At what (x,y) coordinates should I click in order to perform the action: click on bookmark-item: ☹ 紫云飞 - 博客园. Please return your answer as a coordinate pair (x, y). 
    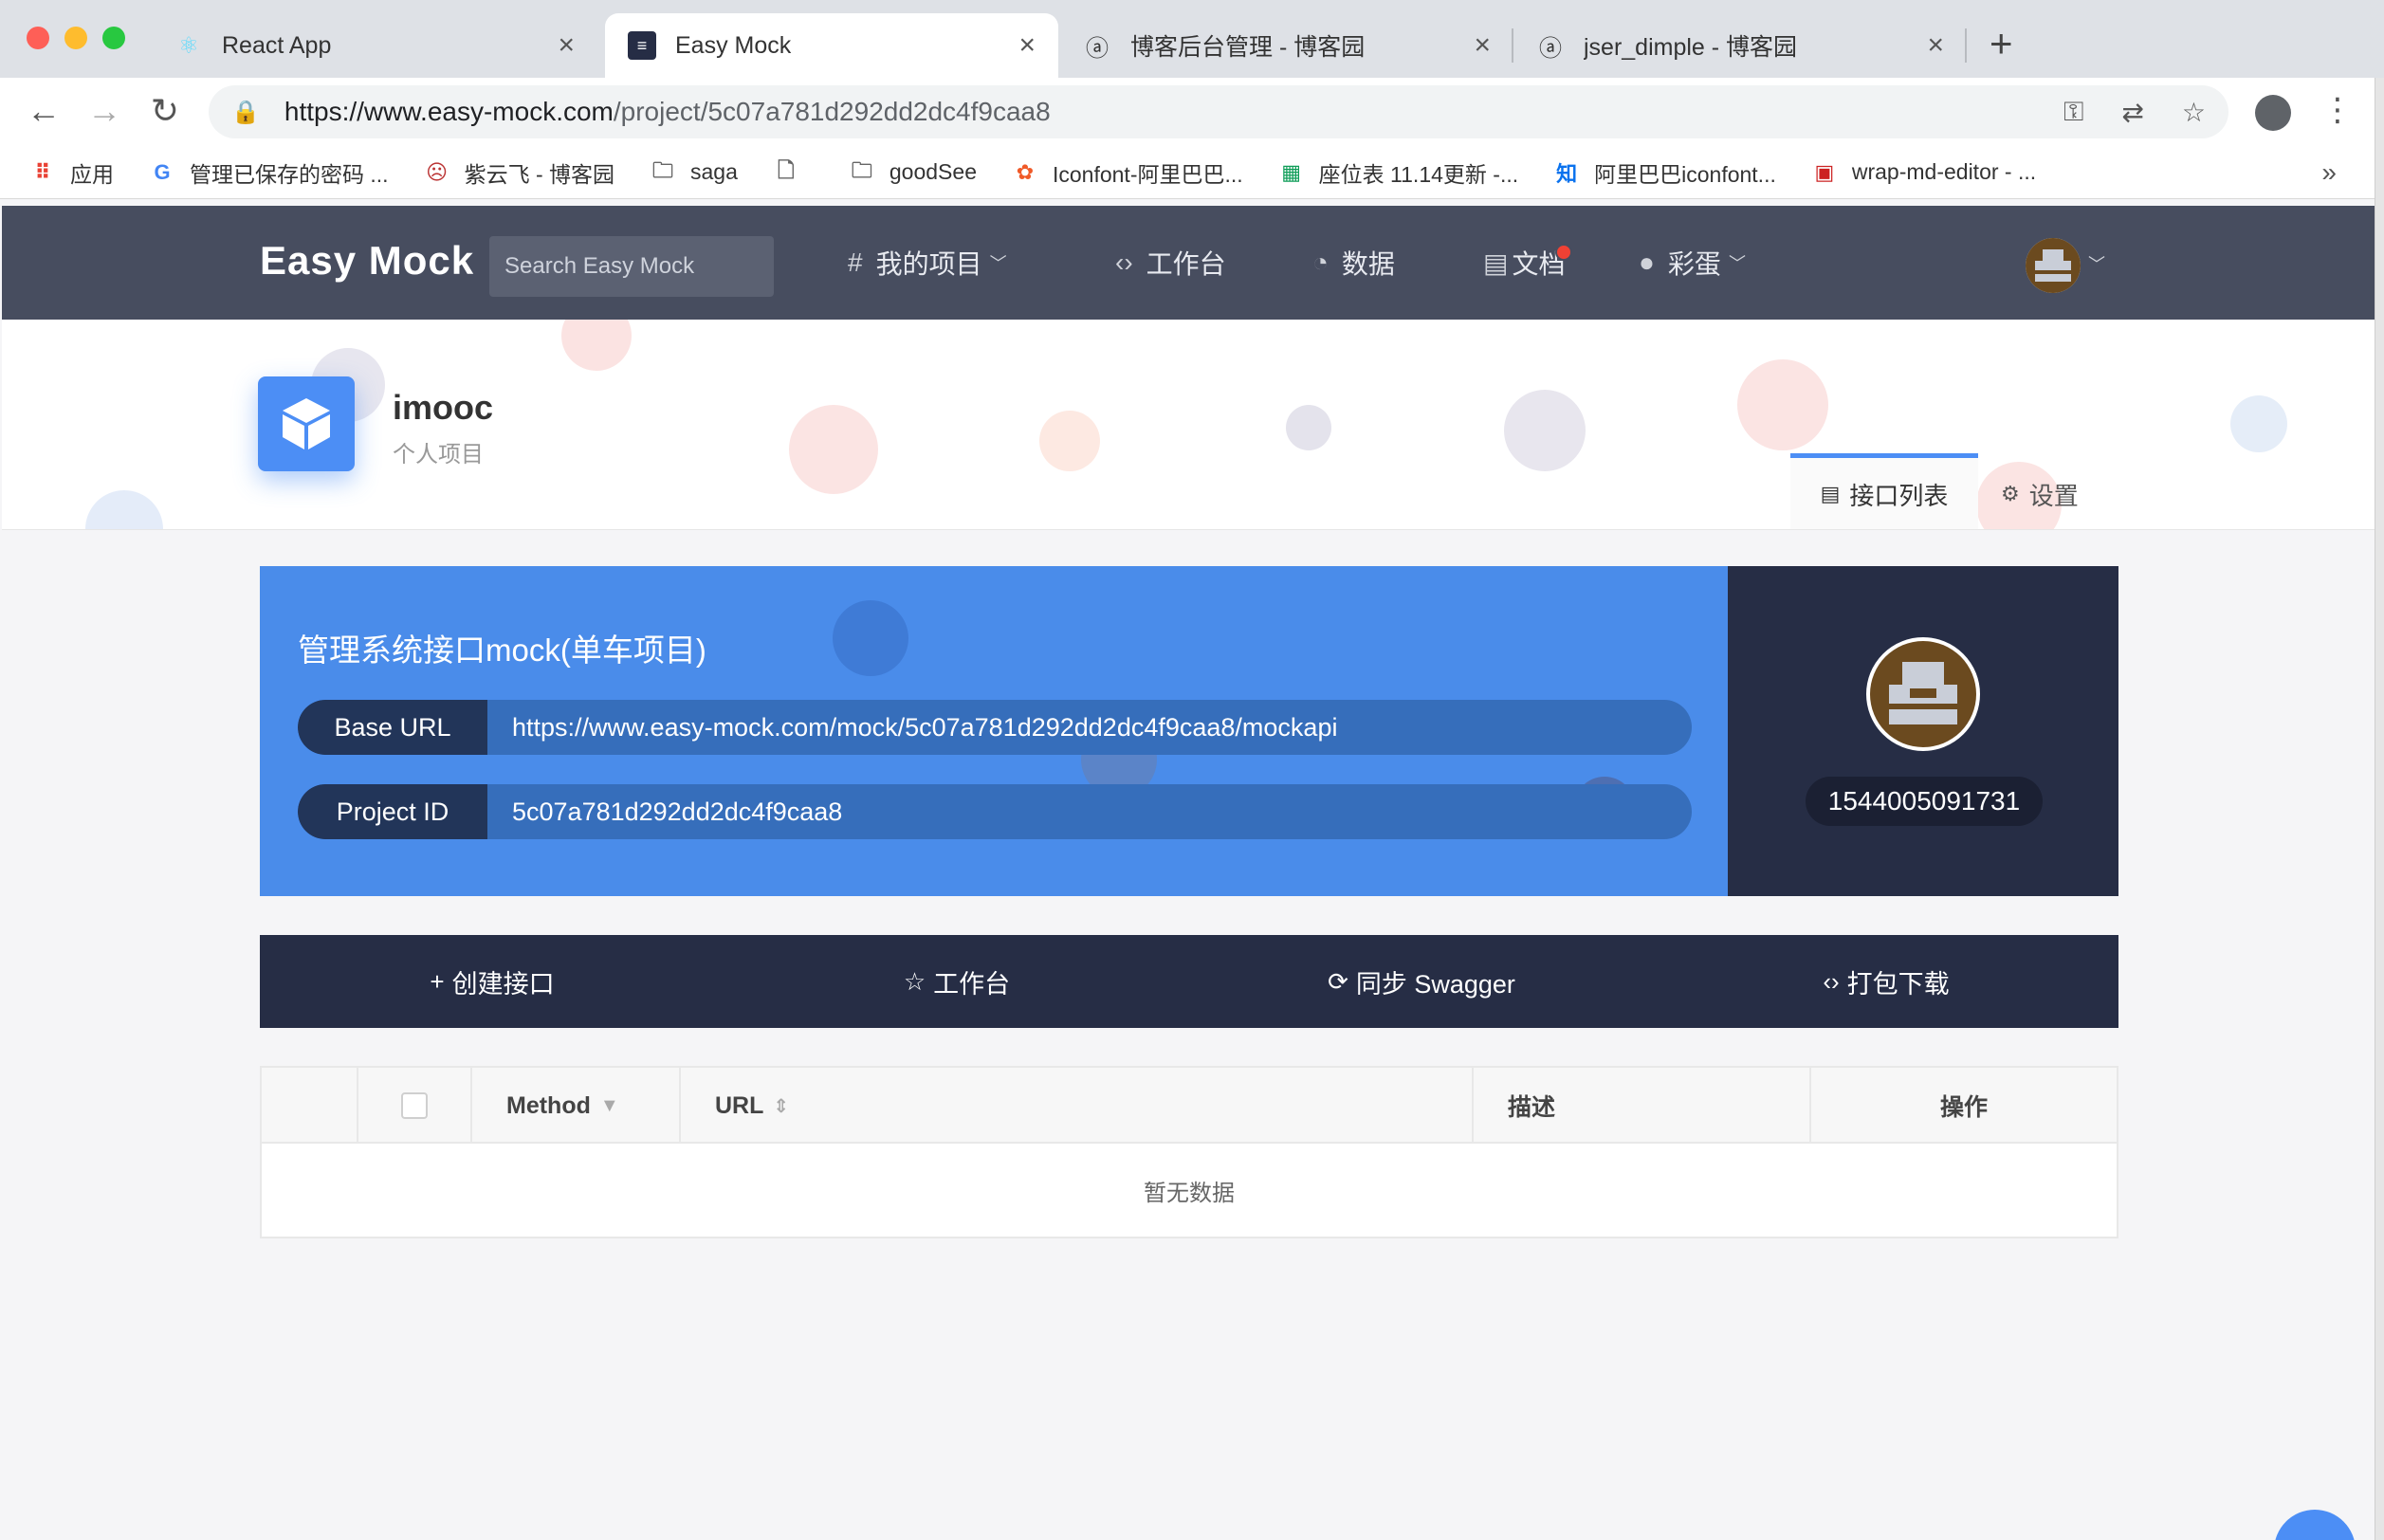
    Looking at the image, I should click on (518, 172).